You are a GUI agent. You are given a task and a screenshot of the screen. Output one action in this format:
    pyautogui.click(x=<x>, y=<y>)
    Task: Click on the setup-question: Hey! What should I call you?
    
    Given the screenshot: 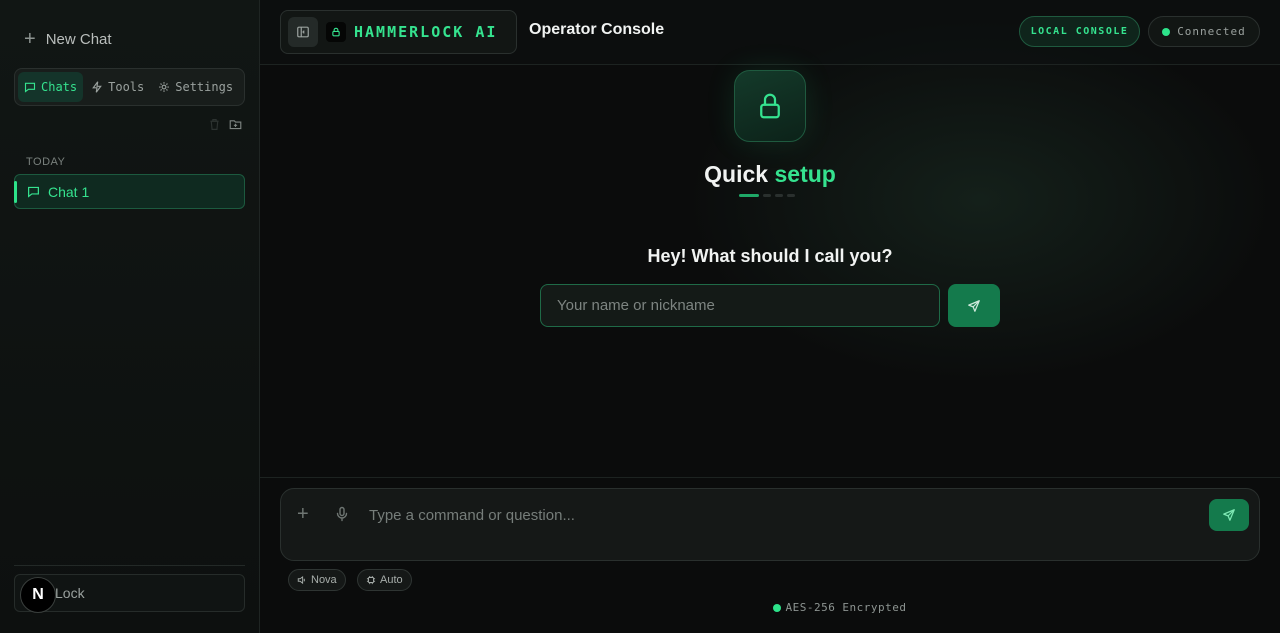 What is the action you would take?
    pyautogui.click(x=770, y=256)
    